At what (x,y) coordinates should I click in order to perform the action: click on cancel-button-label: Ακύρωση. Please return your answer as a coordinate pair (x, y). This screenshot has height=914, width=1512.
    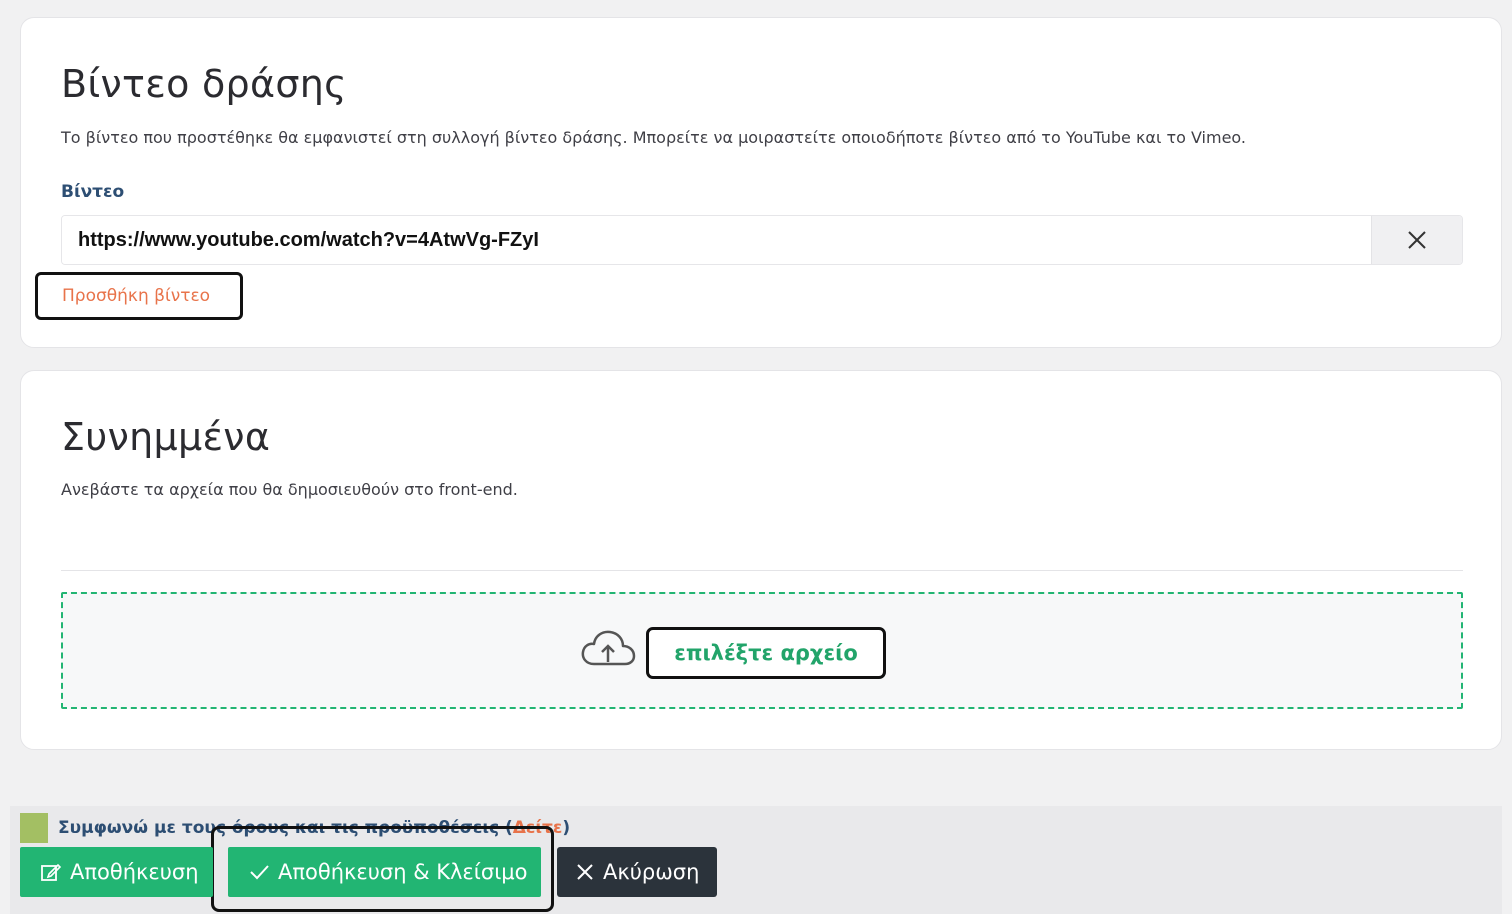
    Looking at the image, I should click on (651, 872).